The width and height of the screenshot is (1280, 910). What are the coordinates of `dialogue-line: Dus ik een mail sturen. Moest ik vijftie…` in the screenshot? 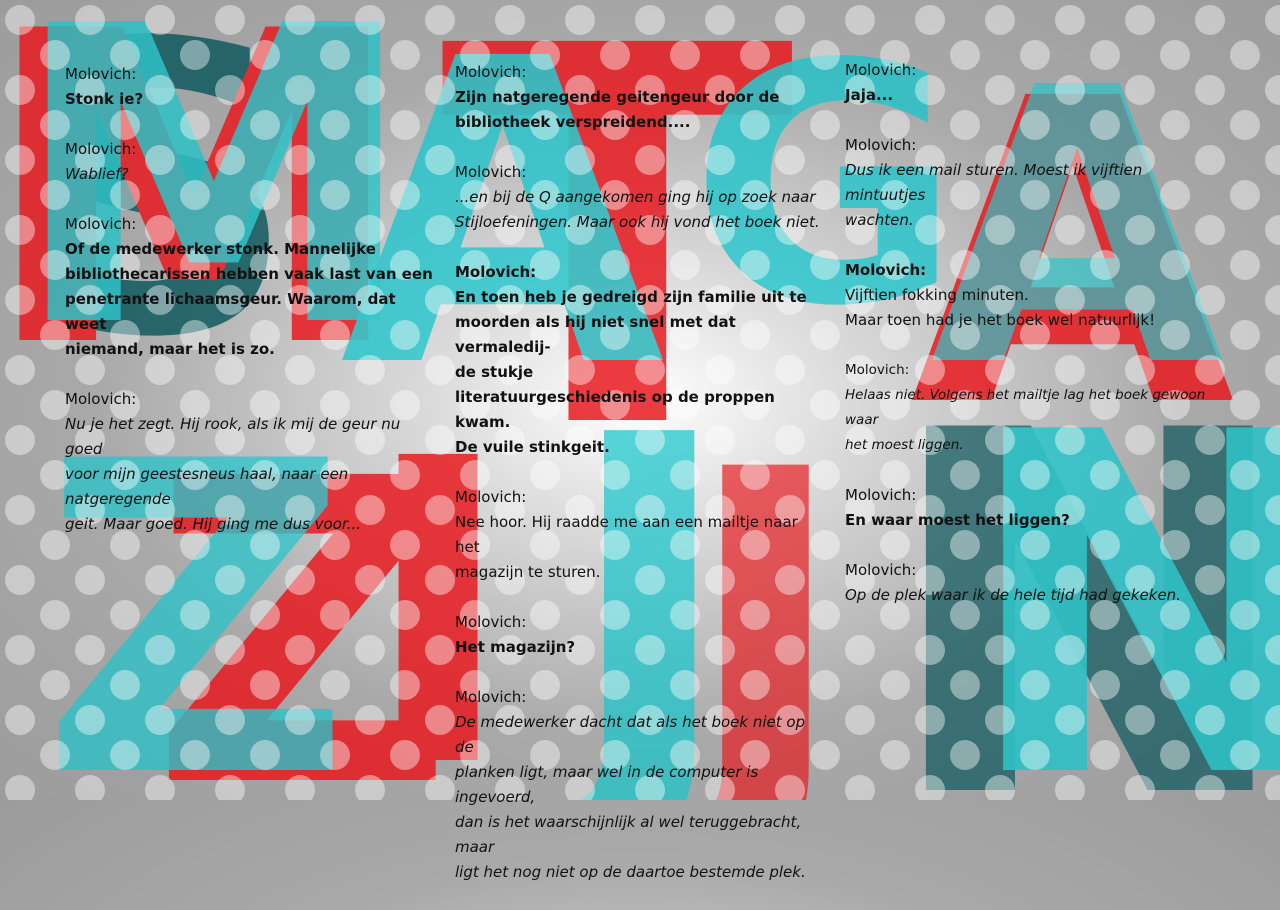 It's located at (994, 182).